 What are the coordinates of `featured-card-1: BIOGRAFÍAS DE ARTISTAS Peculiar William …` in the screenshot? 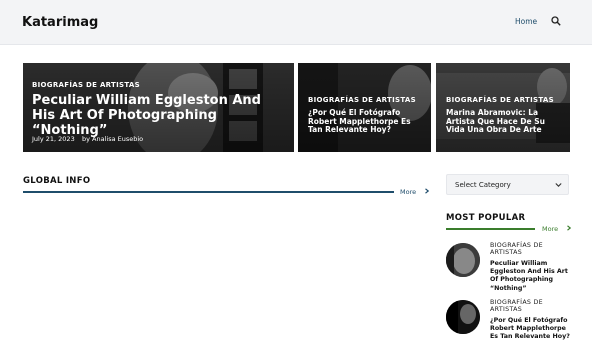 It's located at (158, 107).